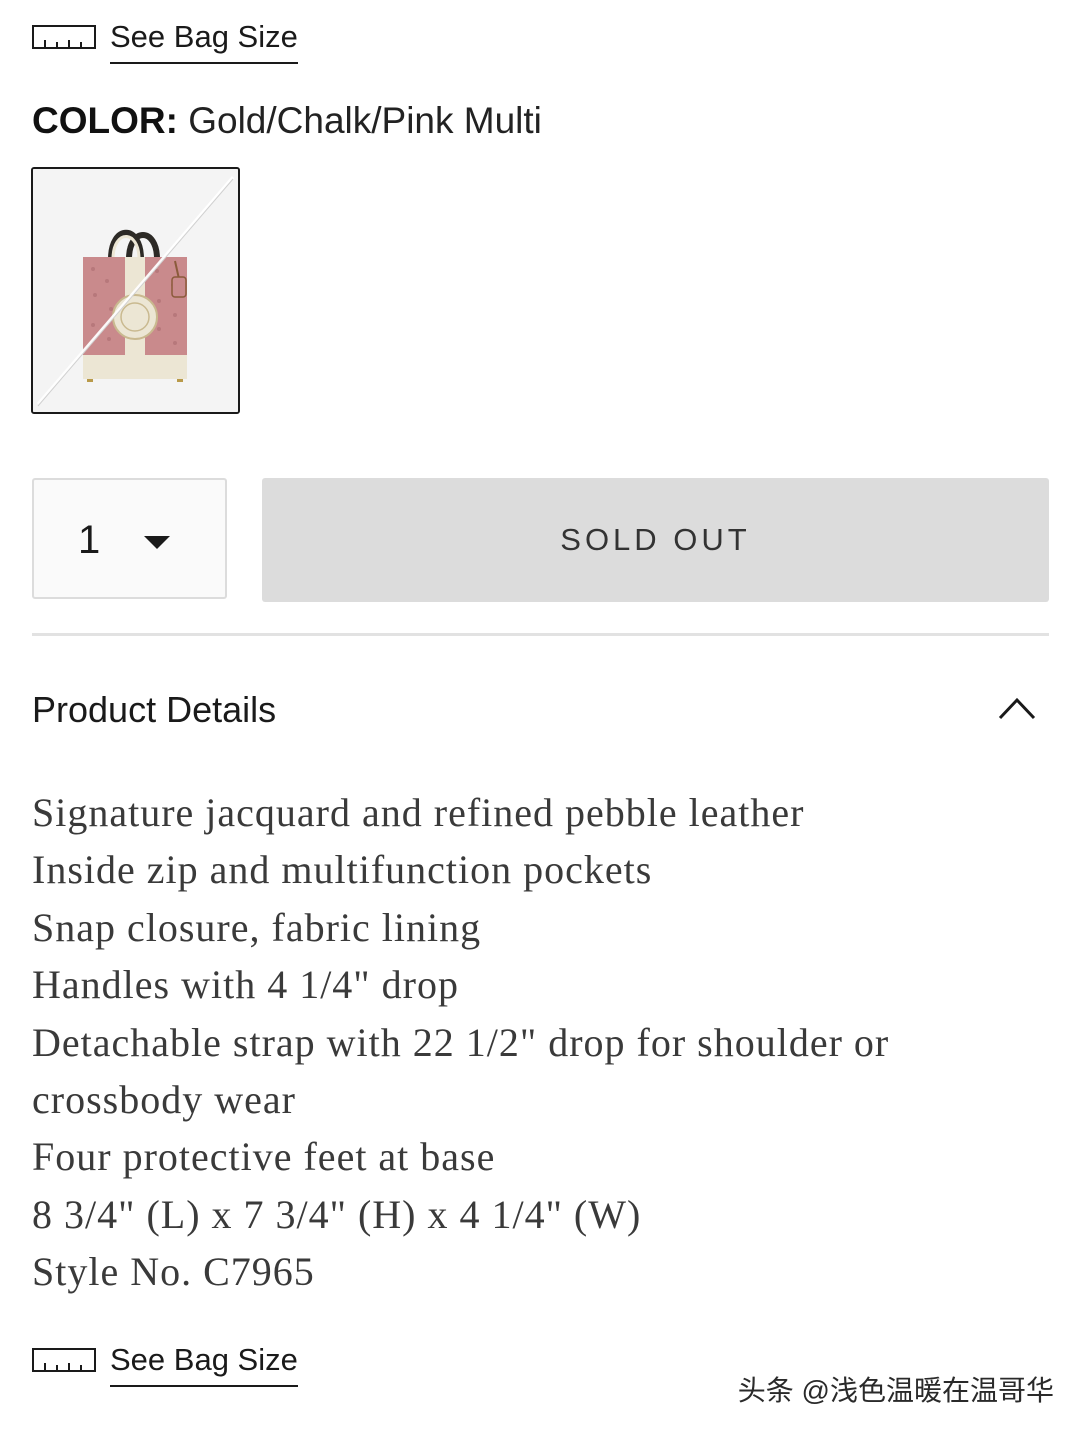 The width and height of the screenshot is (1080, 1430). I want to click on color-swatch-selected, so click(135, 290).